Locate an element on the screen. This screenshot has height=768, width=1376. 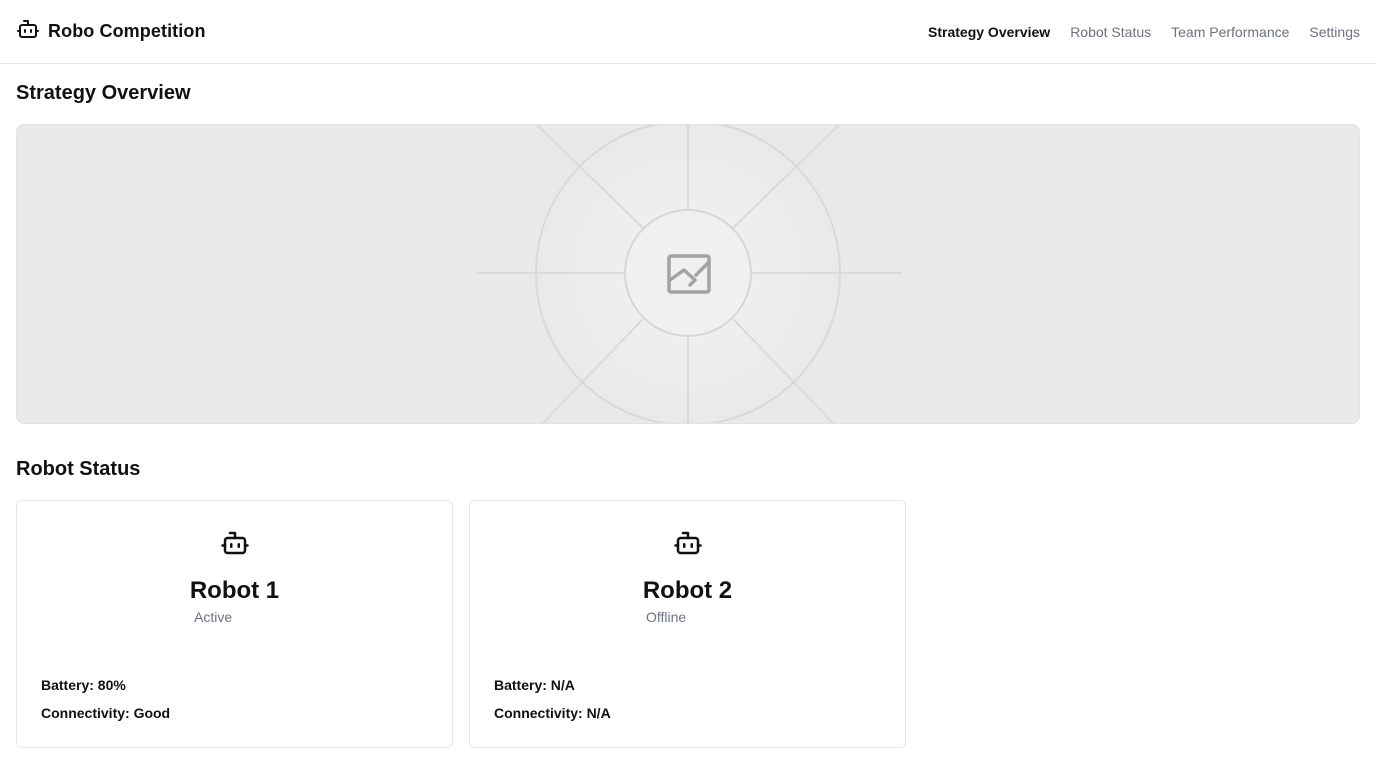
robot-status-text: Active is located at coordinates (213, 617).